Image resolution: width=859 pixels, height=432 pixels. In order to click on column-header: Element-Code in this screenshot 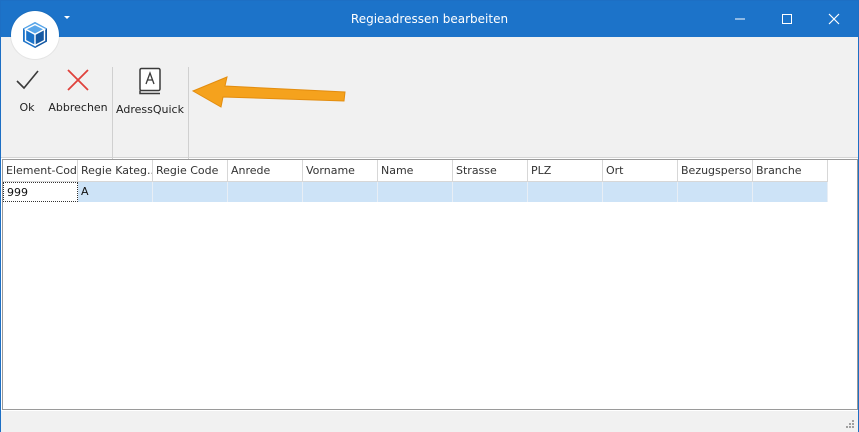, I will do `click(40, 171)`.